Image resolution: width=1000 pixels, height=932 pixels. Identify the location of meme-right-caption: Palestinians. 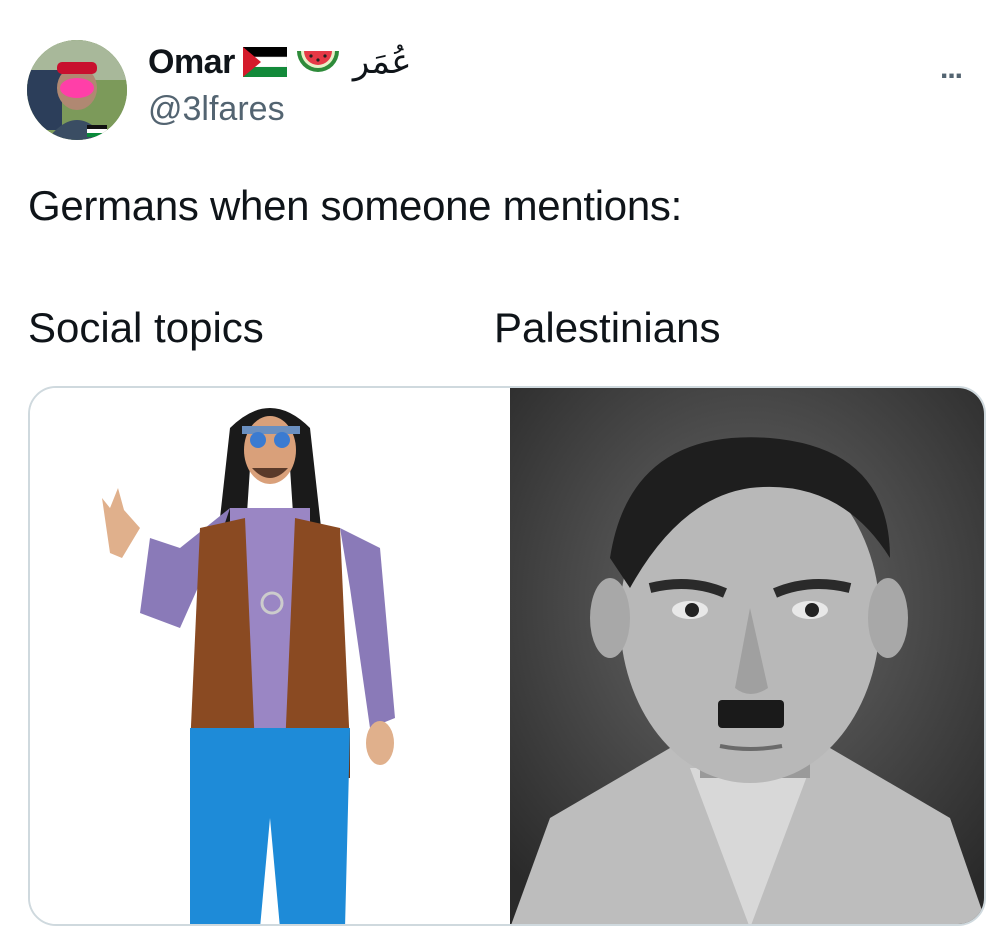
(607, 327).